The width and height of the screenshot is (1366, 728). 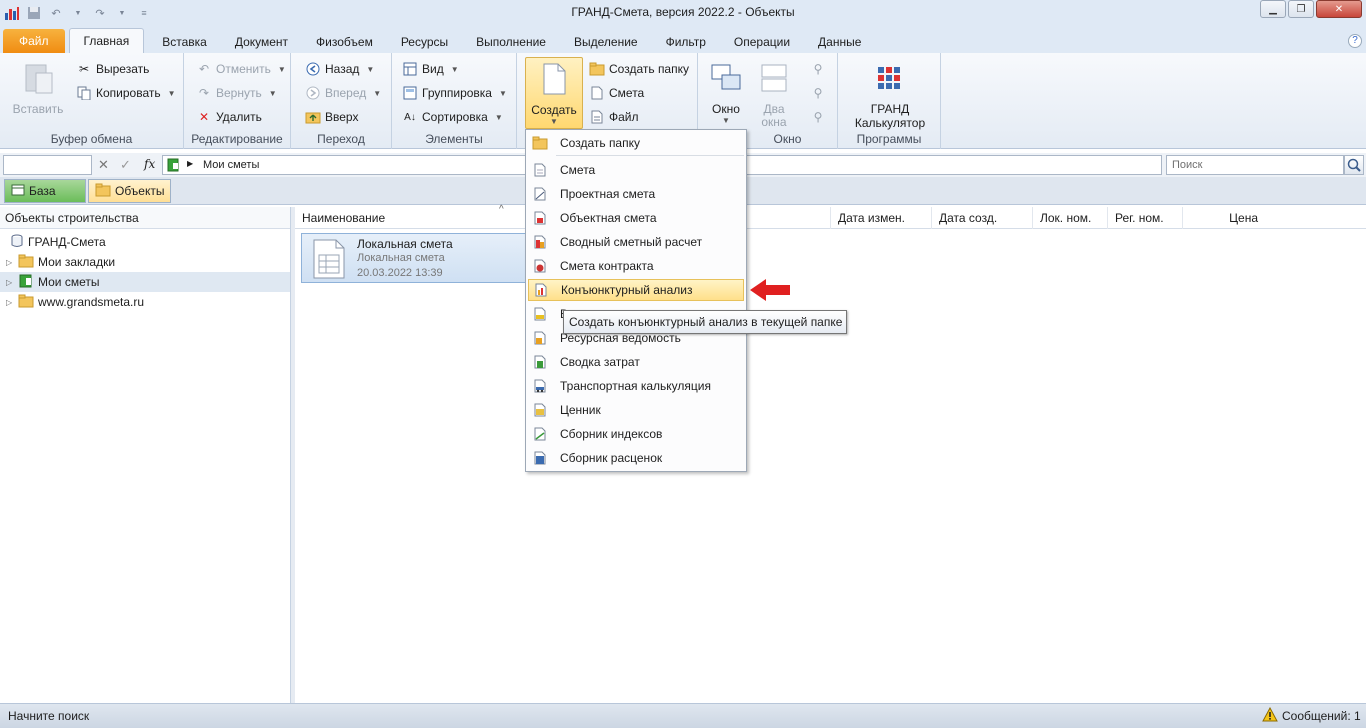 I want to click on menu-item-price-tag: Ценник, so click(x=636, y=410).